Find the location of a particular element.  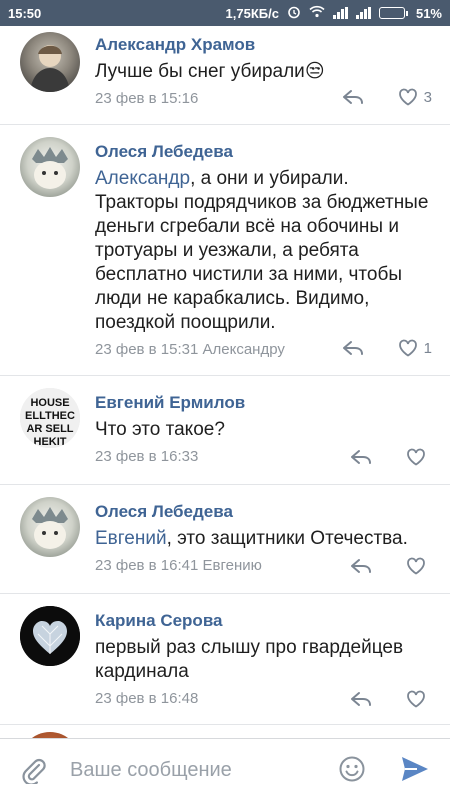

comment-text: Лучше бы снег убирали😒 is located at coordinates (263, 72).